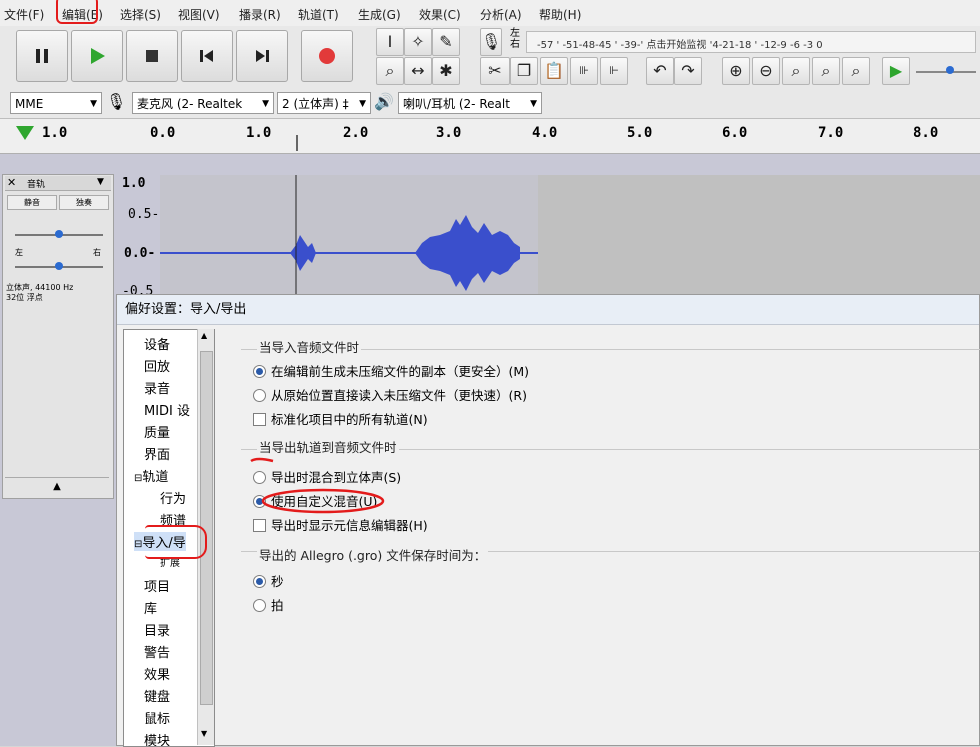 This screenshot has width=980, height=747. I want to click on play-icon, so click(98, 56).